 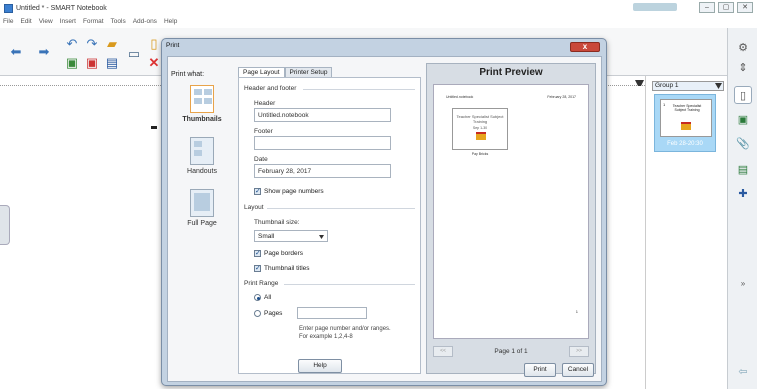 I want to click on side-tab-bar: ⚙ ⇕ ▯ ▣ 📎 ▤ ✚ » ⇦, so click(x=742, y=208).